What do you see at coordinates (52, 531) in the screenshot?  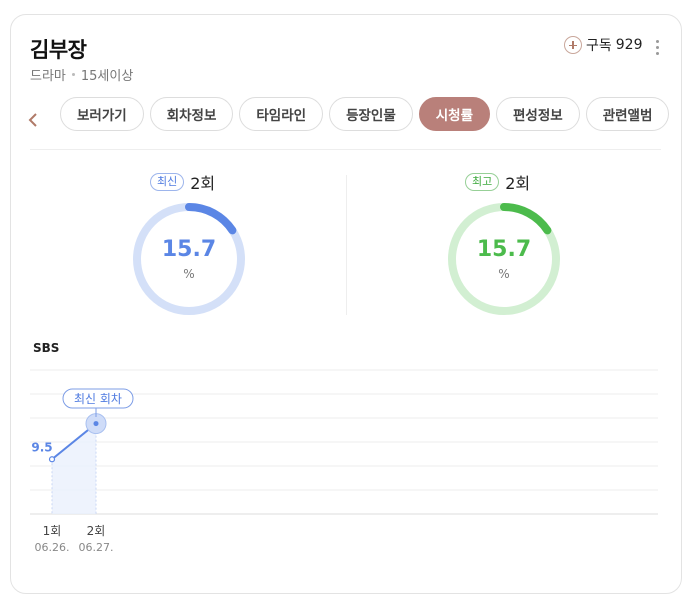 I see `x-tick-label: 1회` at bounding box center [52, 531].